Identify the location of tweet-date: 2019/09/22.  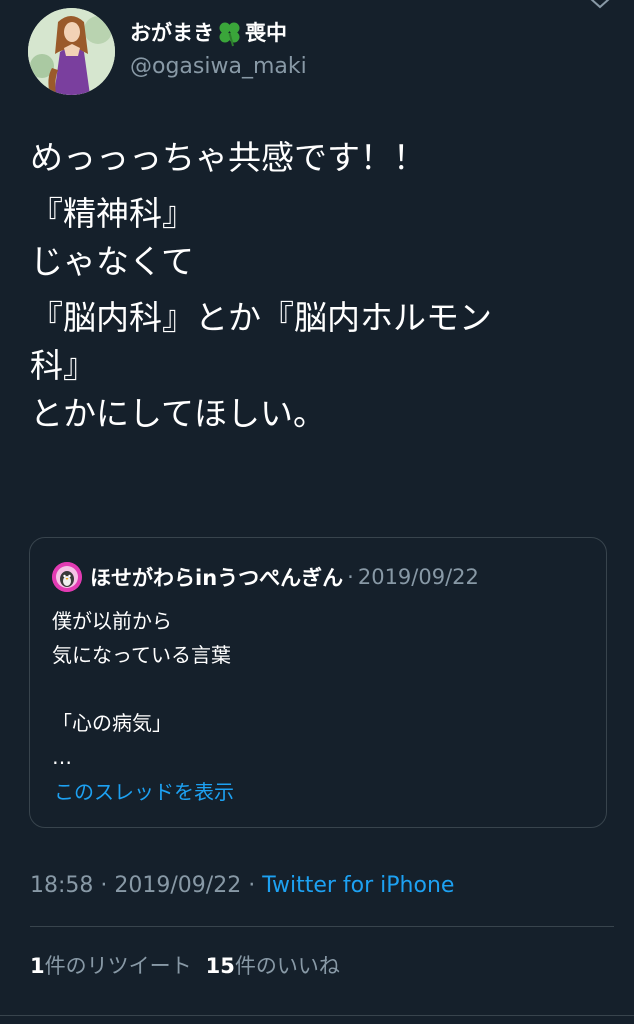
(178, 885).